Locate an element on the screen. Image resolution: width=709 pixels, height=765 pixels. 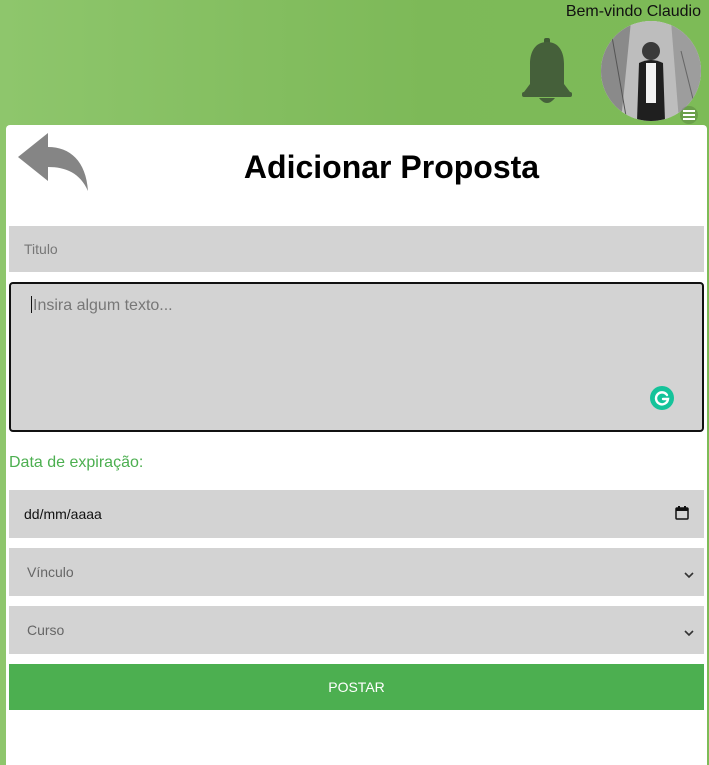
page-title: Adicionar Proposta is located at coordinates (391, 167).